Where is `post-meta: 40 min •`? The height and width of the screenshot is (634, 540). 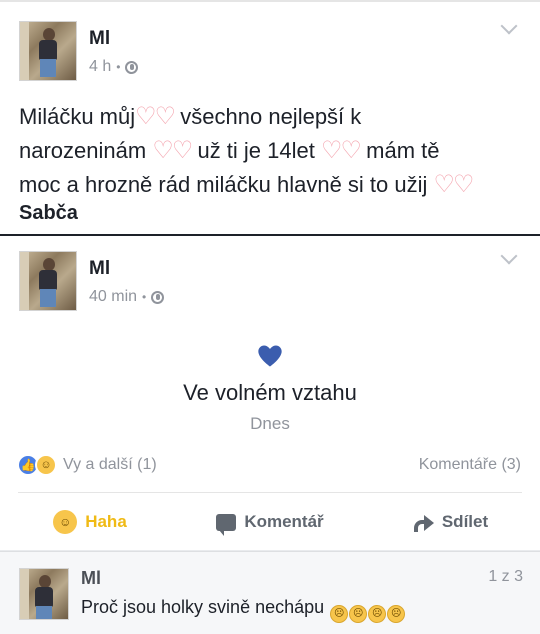 post-meta: 40 min • is located at coordinates (127, 297).